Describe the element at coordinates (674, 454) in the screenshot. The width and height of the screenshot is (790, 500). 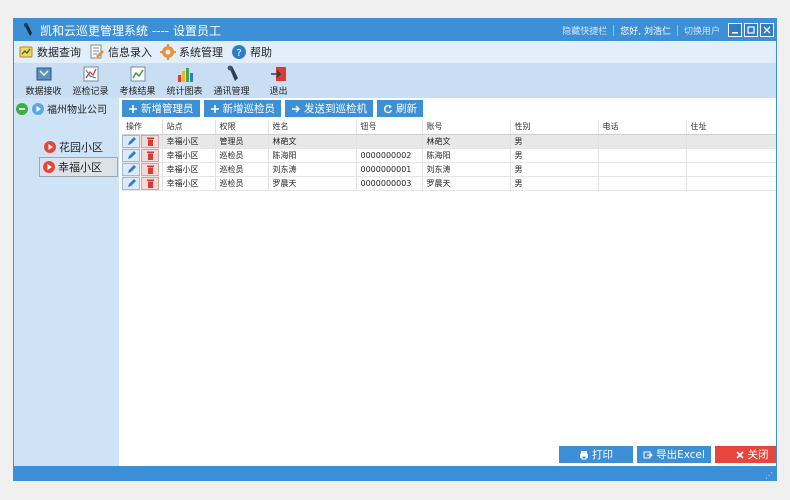
I see `export-excel-button: 导出Excel` at that location.